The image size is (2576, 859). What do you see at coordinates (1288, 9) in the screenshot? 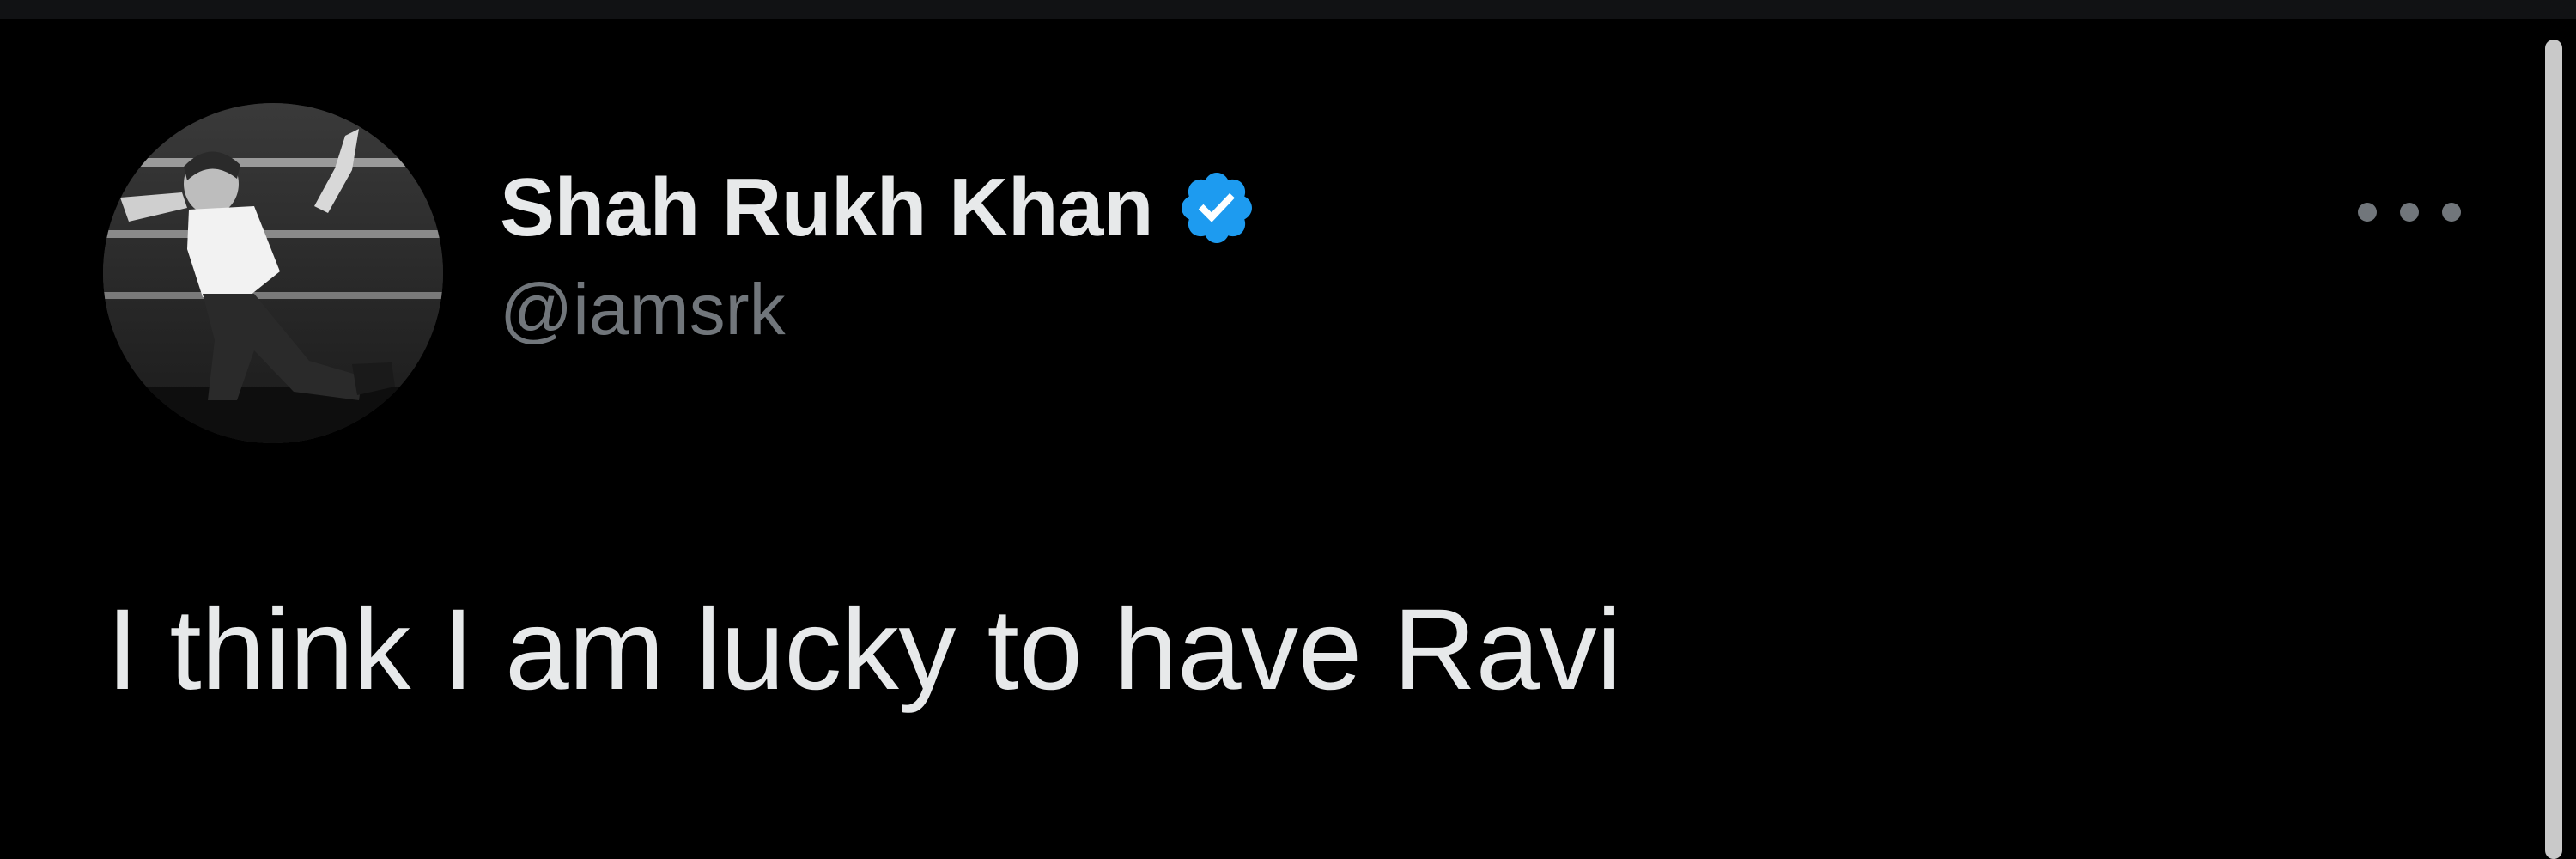
I see `top-bar` at bounding box center [1288, 9].